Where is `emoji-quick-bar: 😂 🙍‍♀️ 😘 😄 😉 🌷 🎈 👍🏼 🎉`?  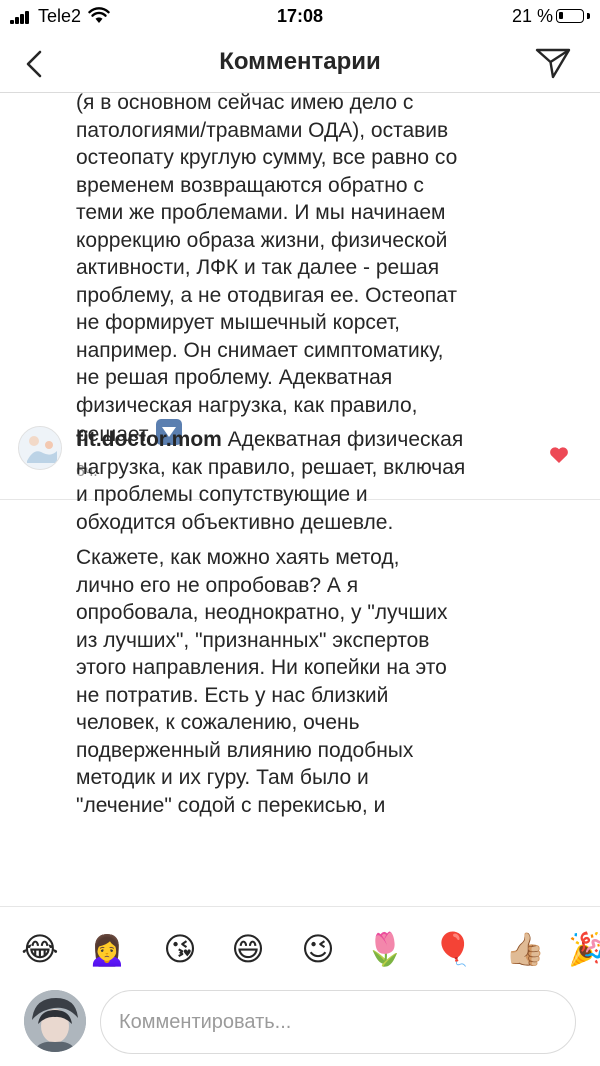
emoji-quick-bar: 😂 🙍‍♀️ 😘 😄 😉 🌷 🎈 👍🏼 🎉 is located at coordinates (300, 948).